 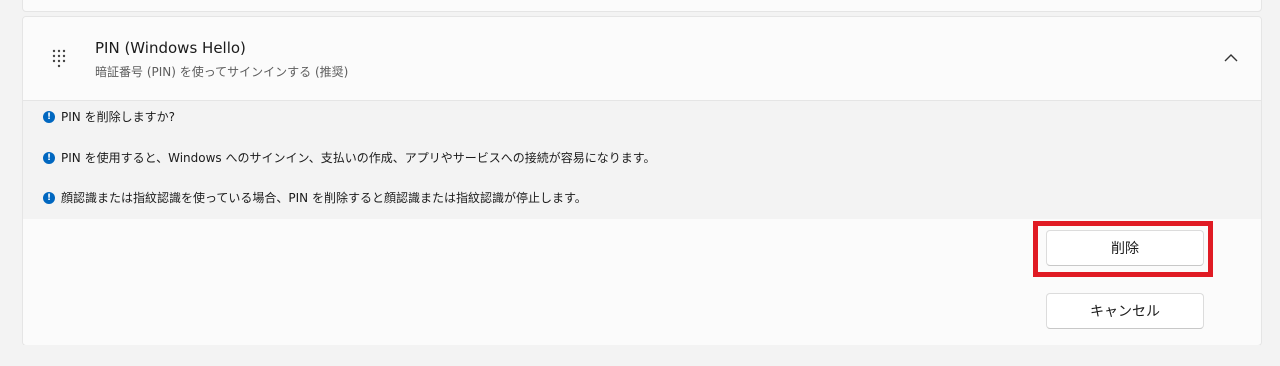 I want to click on page-background-strip, so click(x=641, y=355).